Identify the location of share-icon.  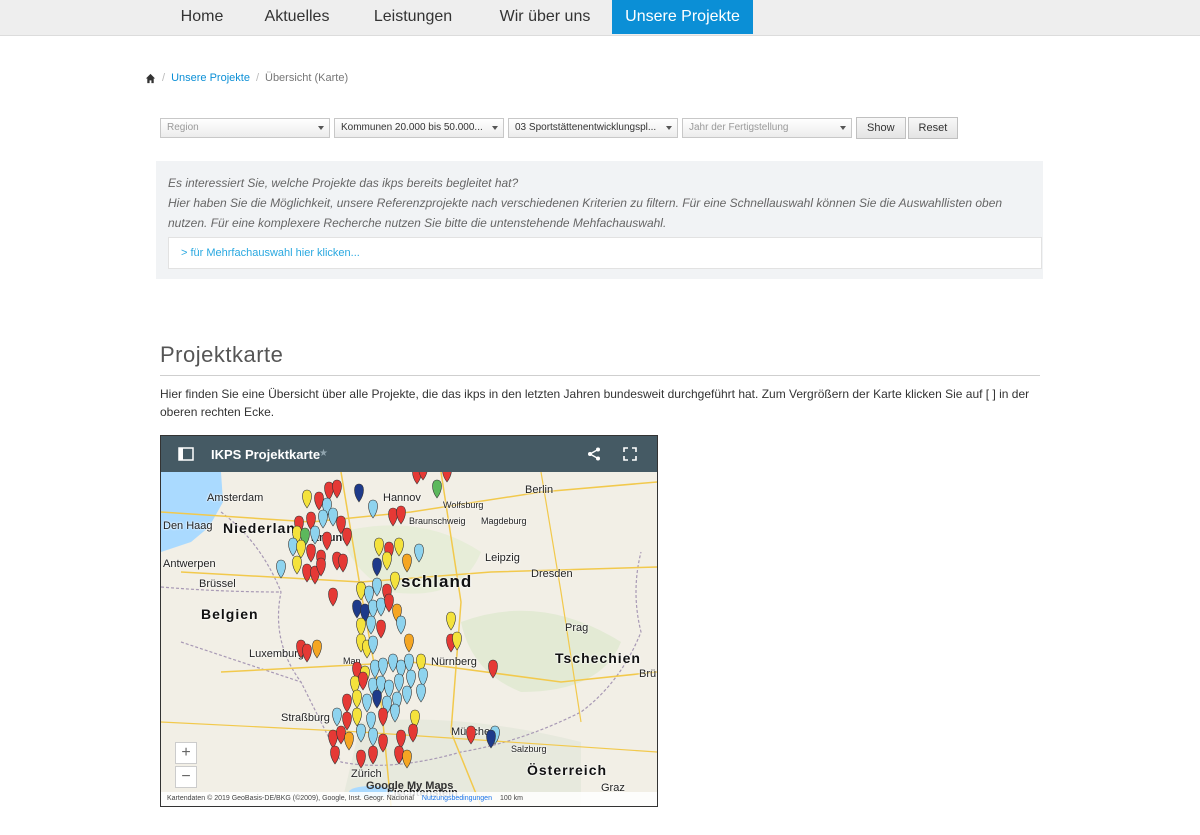
(594, 454).